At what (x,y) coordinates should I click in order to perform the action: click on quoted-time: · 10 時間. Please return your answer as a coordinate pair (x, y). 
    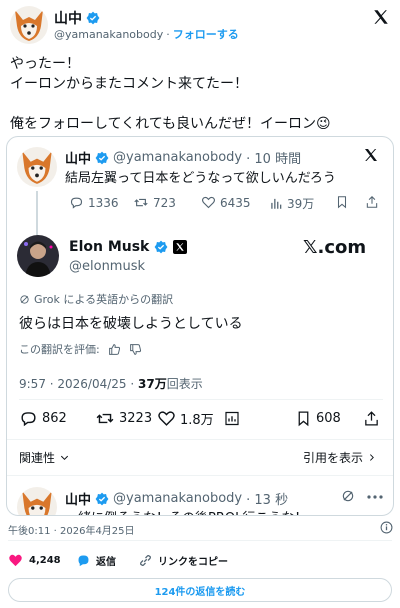
    Looking at the image, I should click on (274, 159).